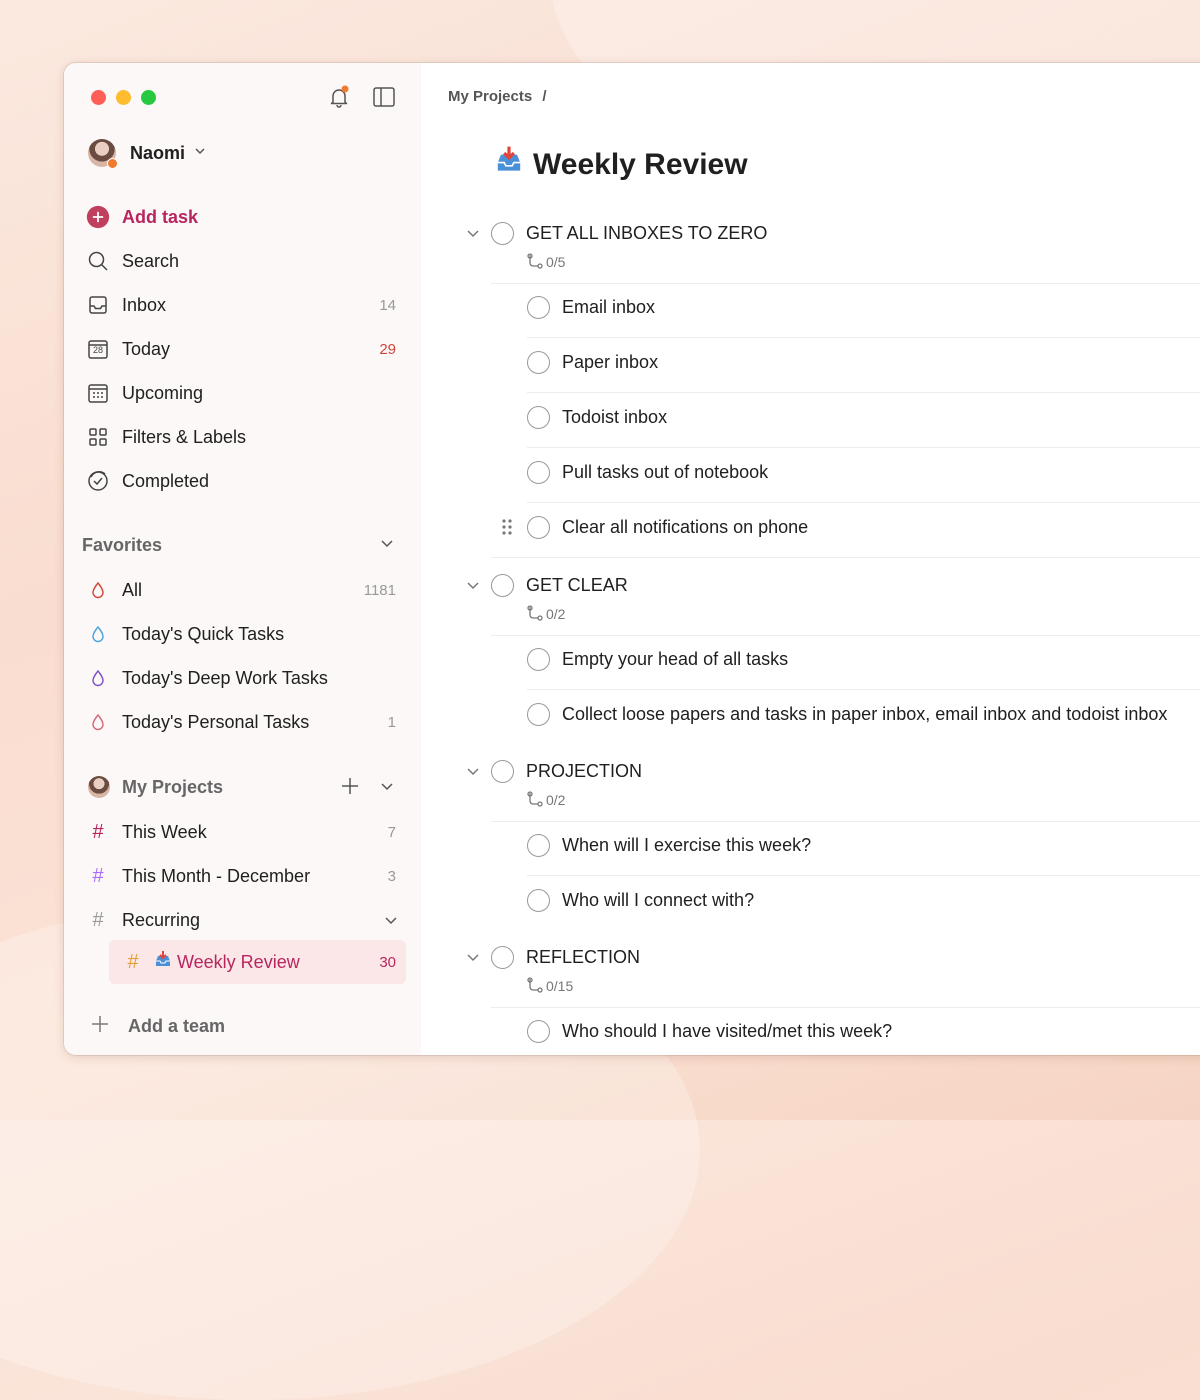  I want to click on breadcrumb: My Projects /, so click(497, 96).